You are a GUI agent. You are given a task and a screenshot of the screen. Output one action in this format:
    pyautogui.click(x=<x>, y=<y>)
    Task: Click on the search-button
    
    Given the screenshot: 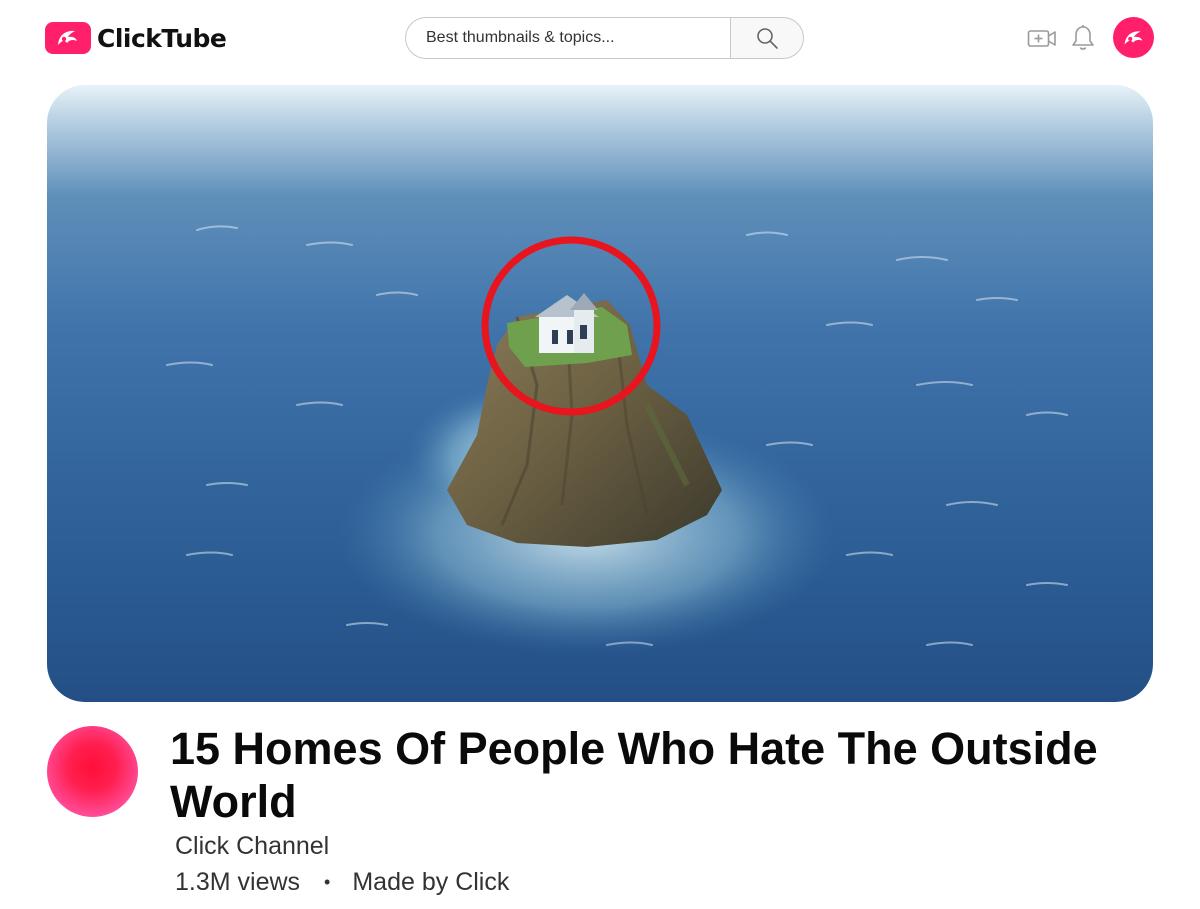 What is the action you would take?
    pyautogui.click(x=767, y=38)
    